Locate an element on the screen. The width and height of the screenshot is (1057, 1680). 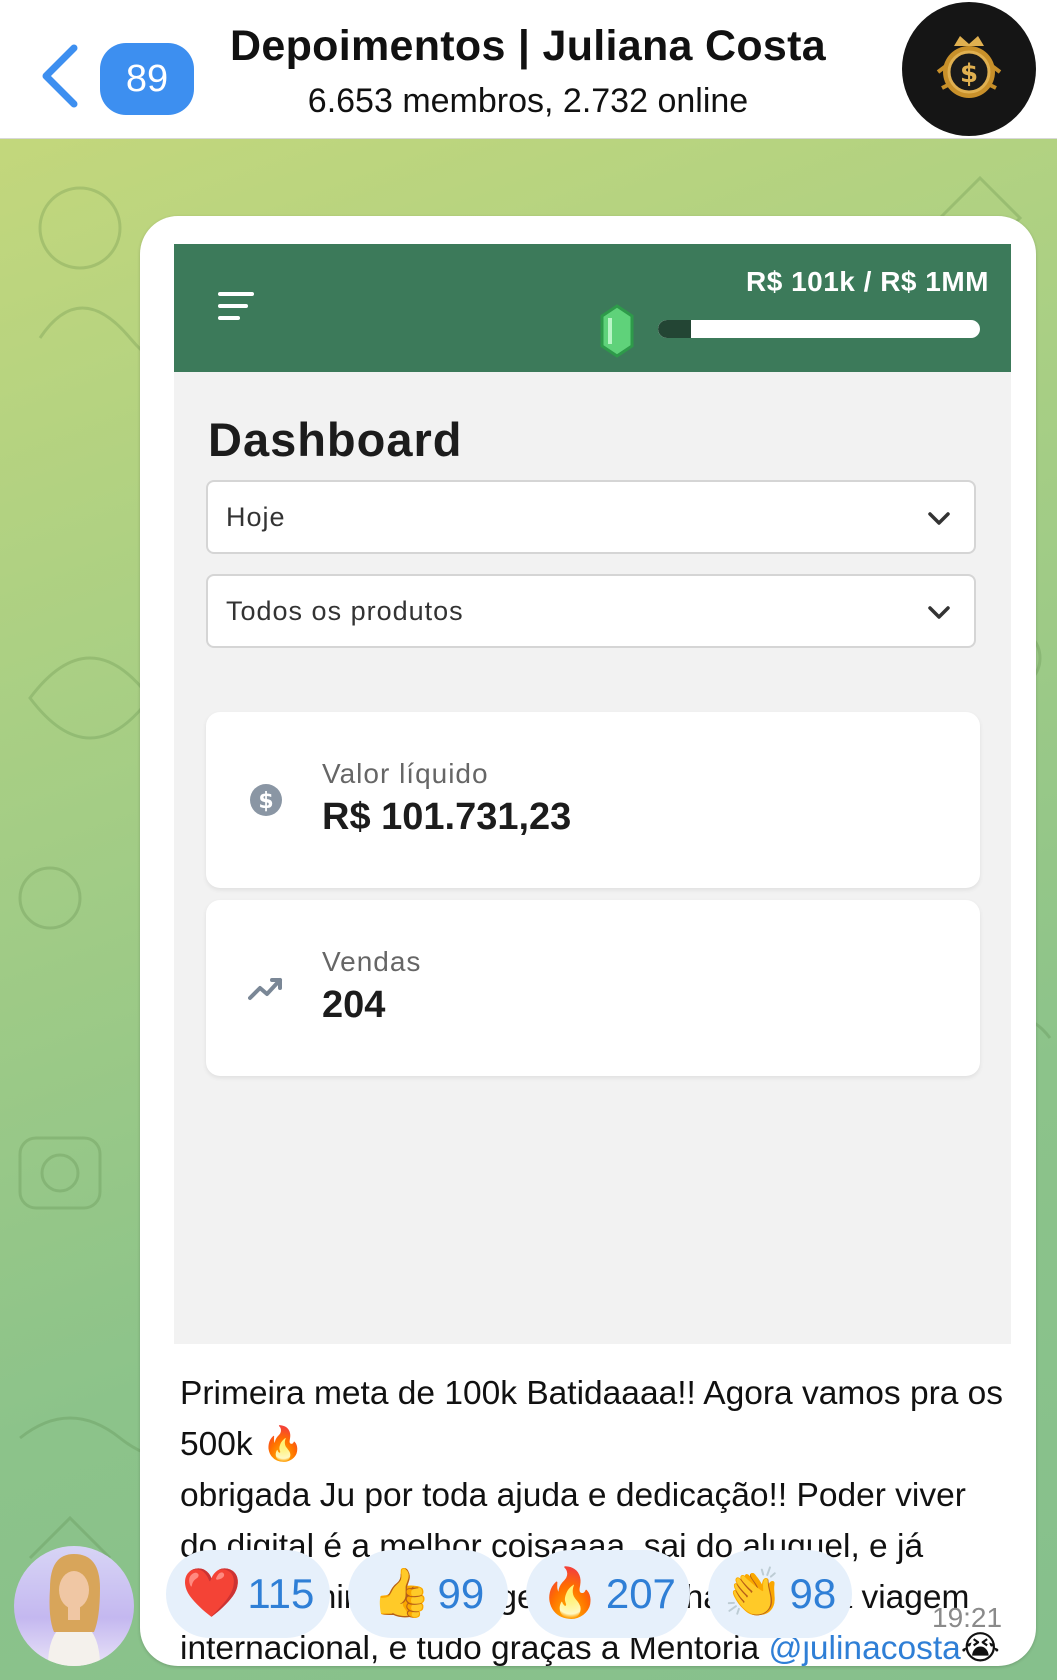
dollar-circle-icon: $ is located at coordinates (266, 800).